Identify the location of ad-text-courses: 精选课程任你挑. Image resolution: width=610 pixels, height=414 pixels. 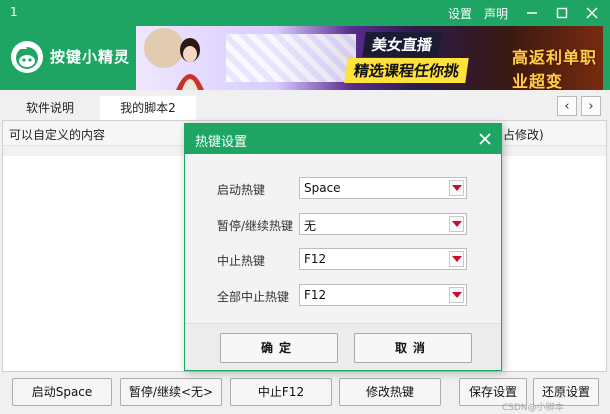
(406, 70).